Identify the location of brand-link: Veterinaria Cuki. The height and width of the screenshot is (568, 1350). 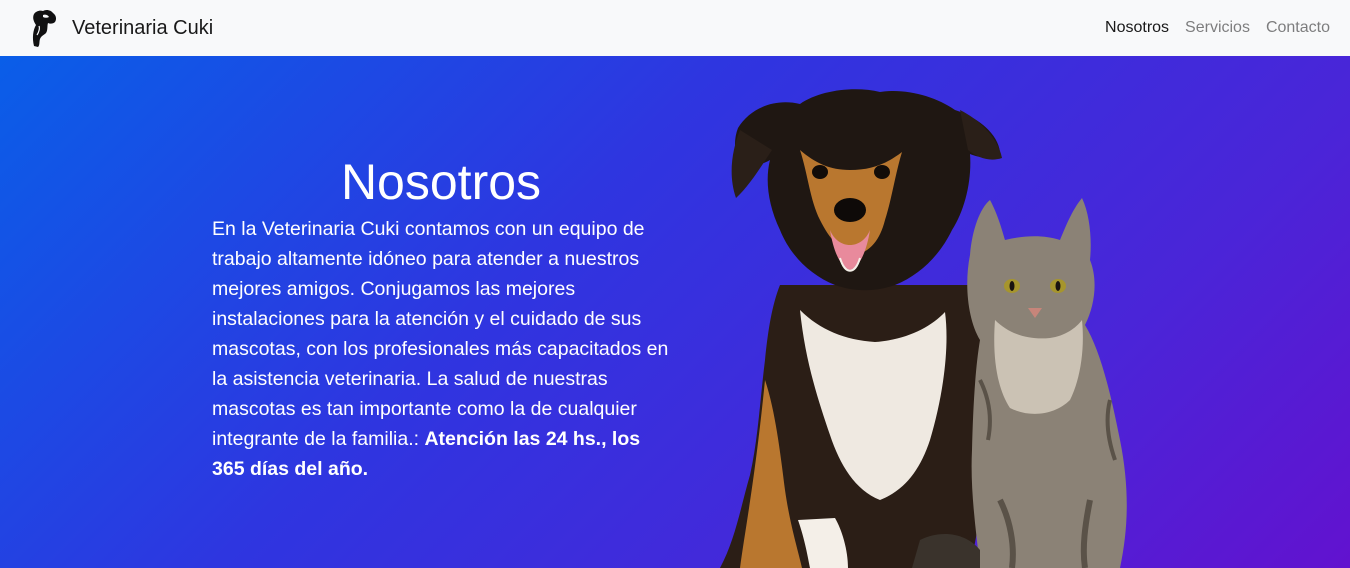
(119, 28).